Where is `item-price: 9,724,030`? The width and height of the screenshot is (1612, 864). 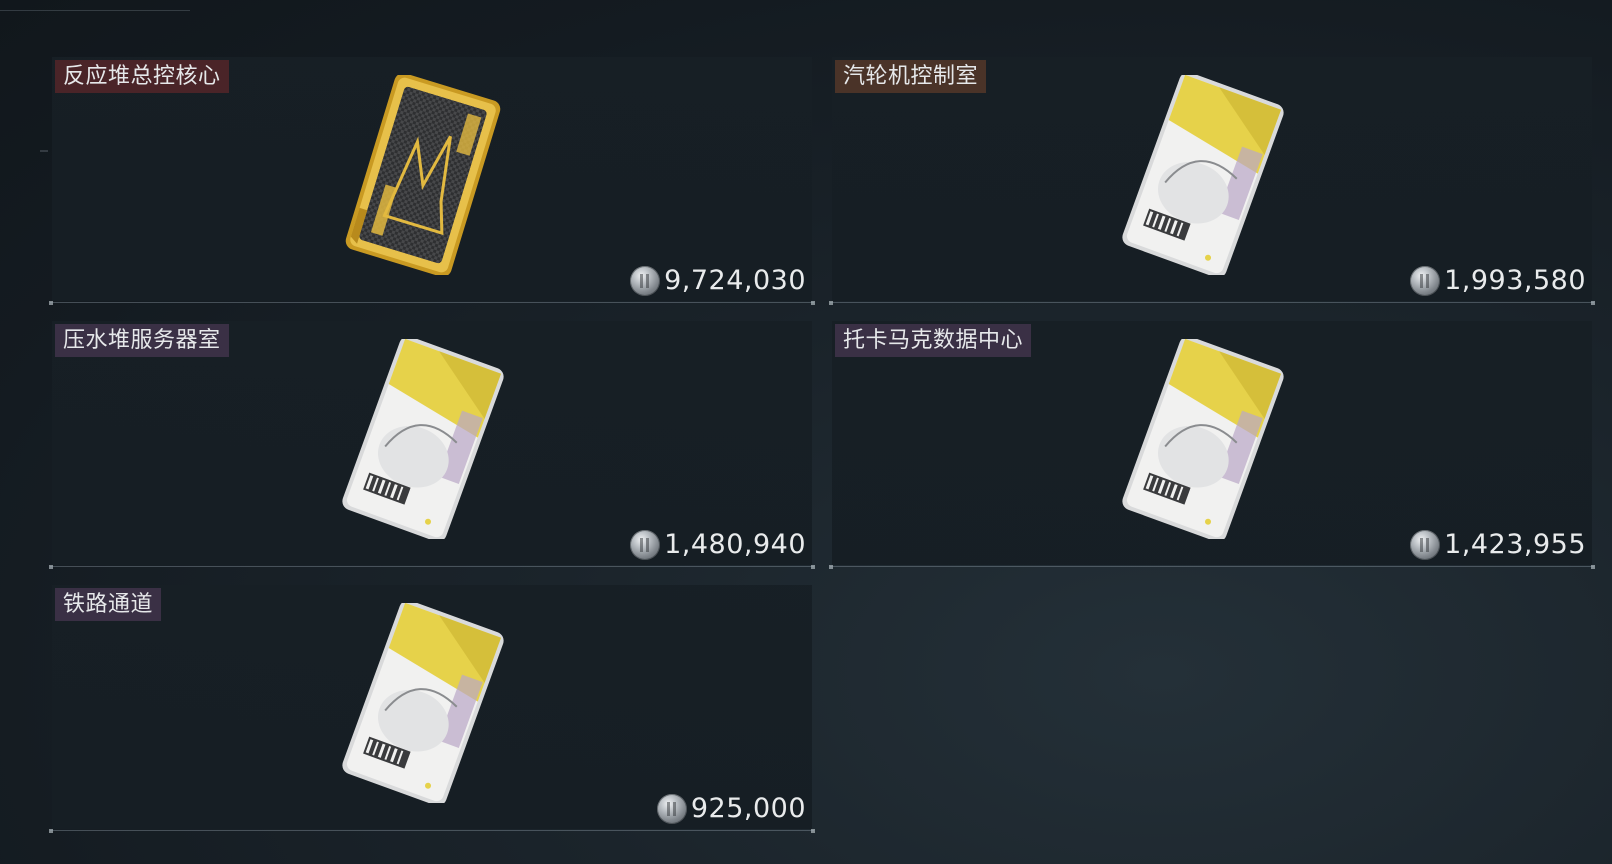 item-price: 9,724,030 is located at coordinates (718, 280).